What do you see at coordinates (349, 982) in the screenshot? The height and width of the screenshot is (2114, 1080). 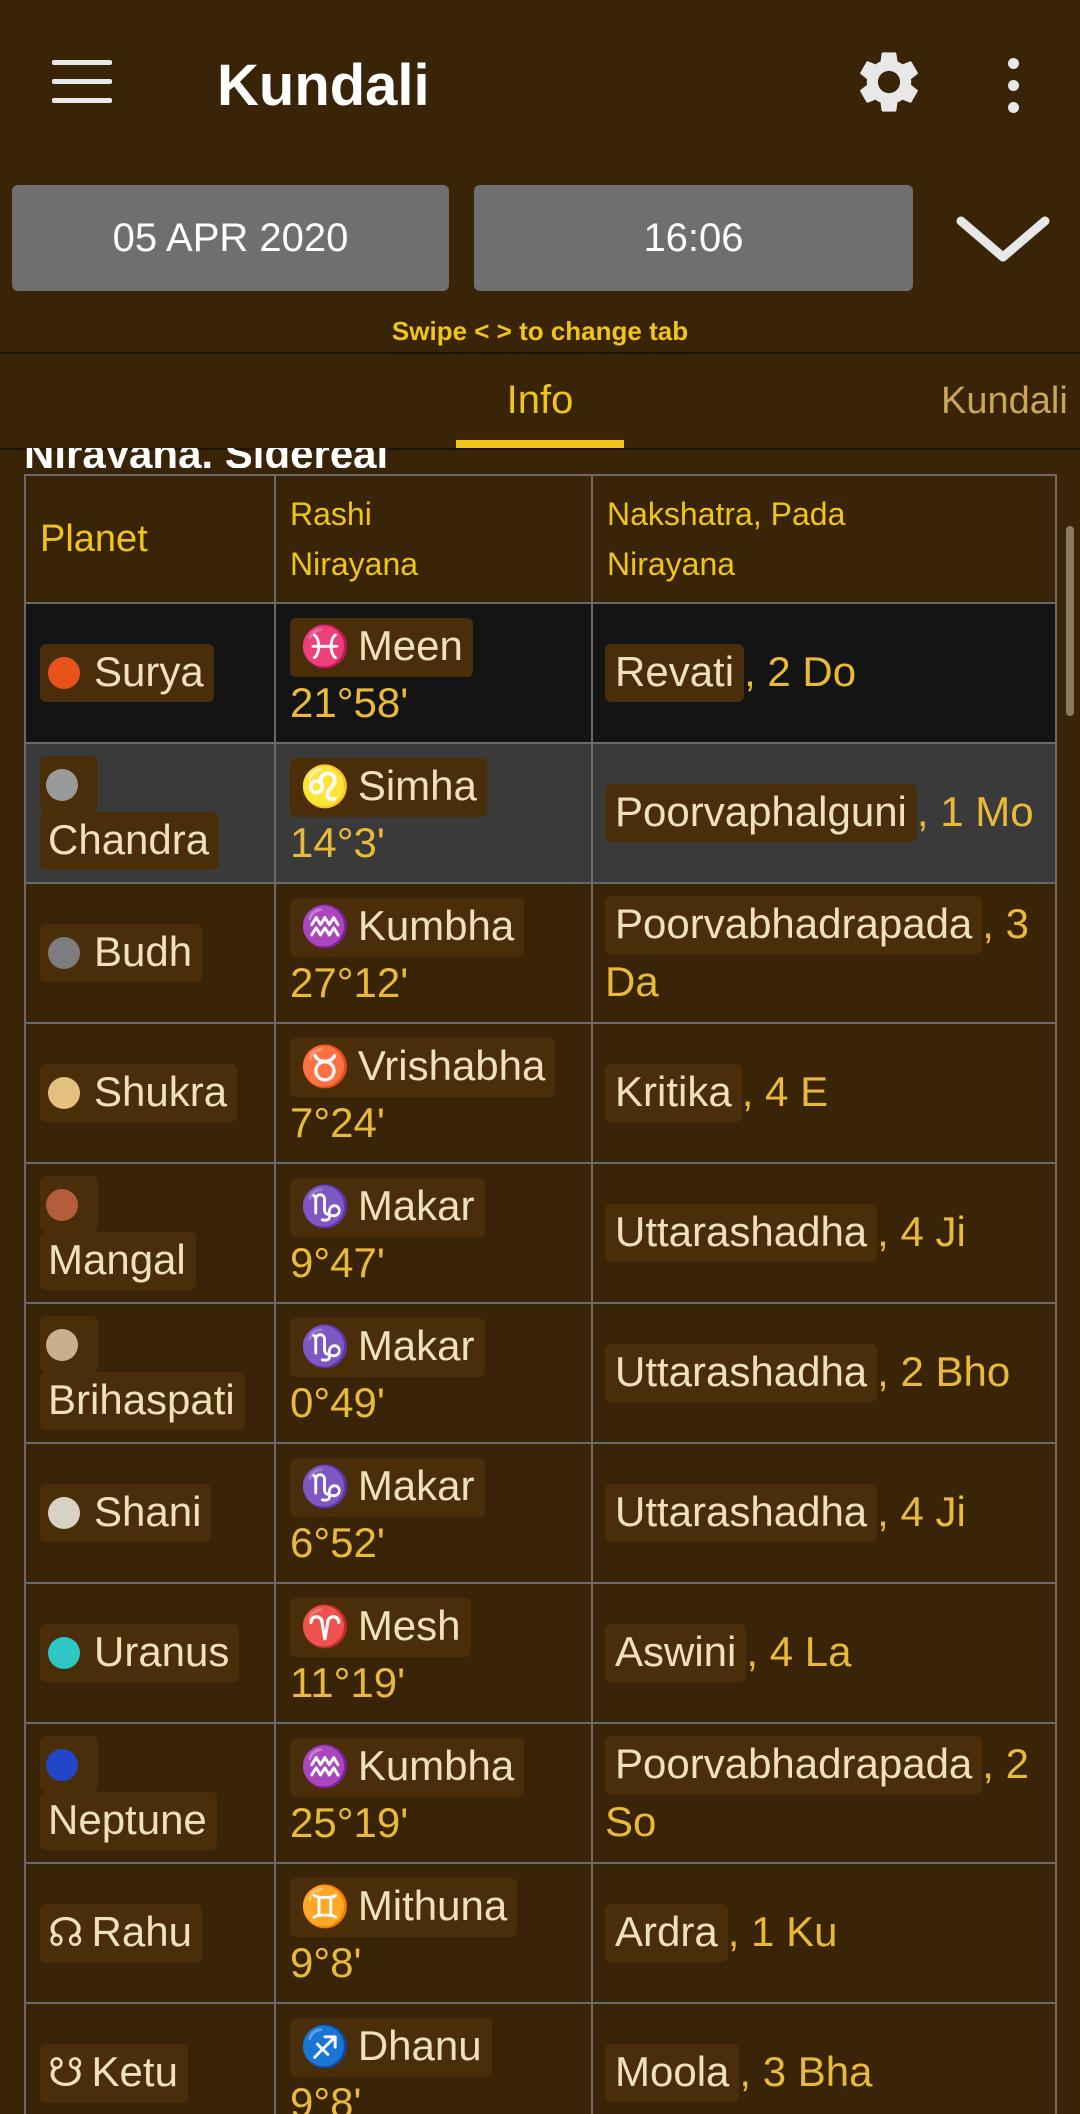 I see `rashi-degree: 27°12'` at bounding box center [349, 982].